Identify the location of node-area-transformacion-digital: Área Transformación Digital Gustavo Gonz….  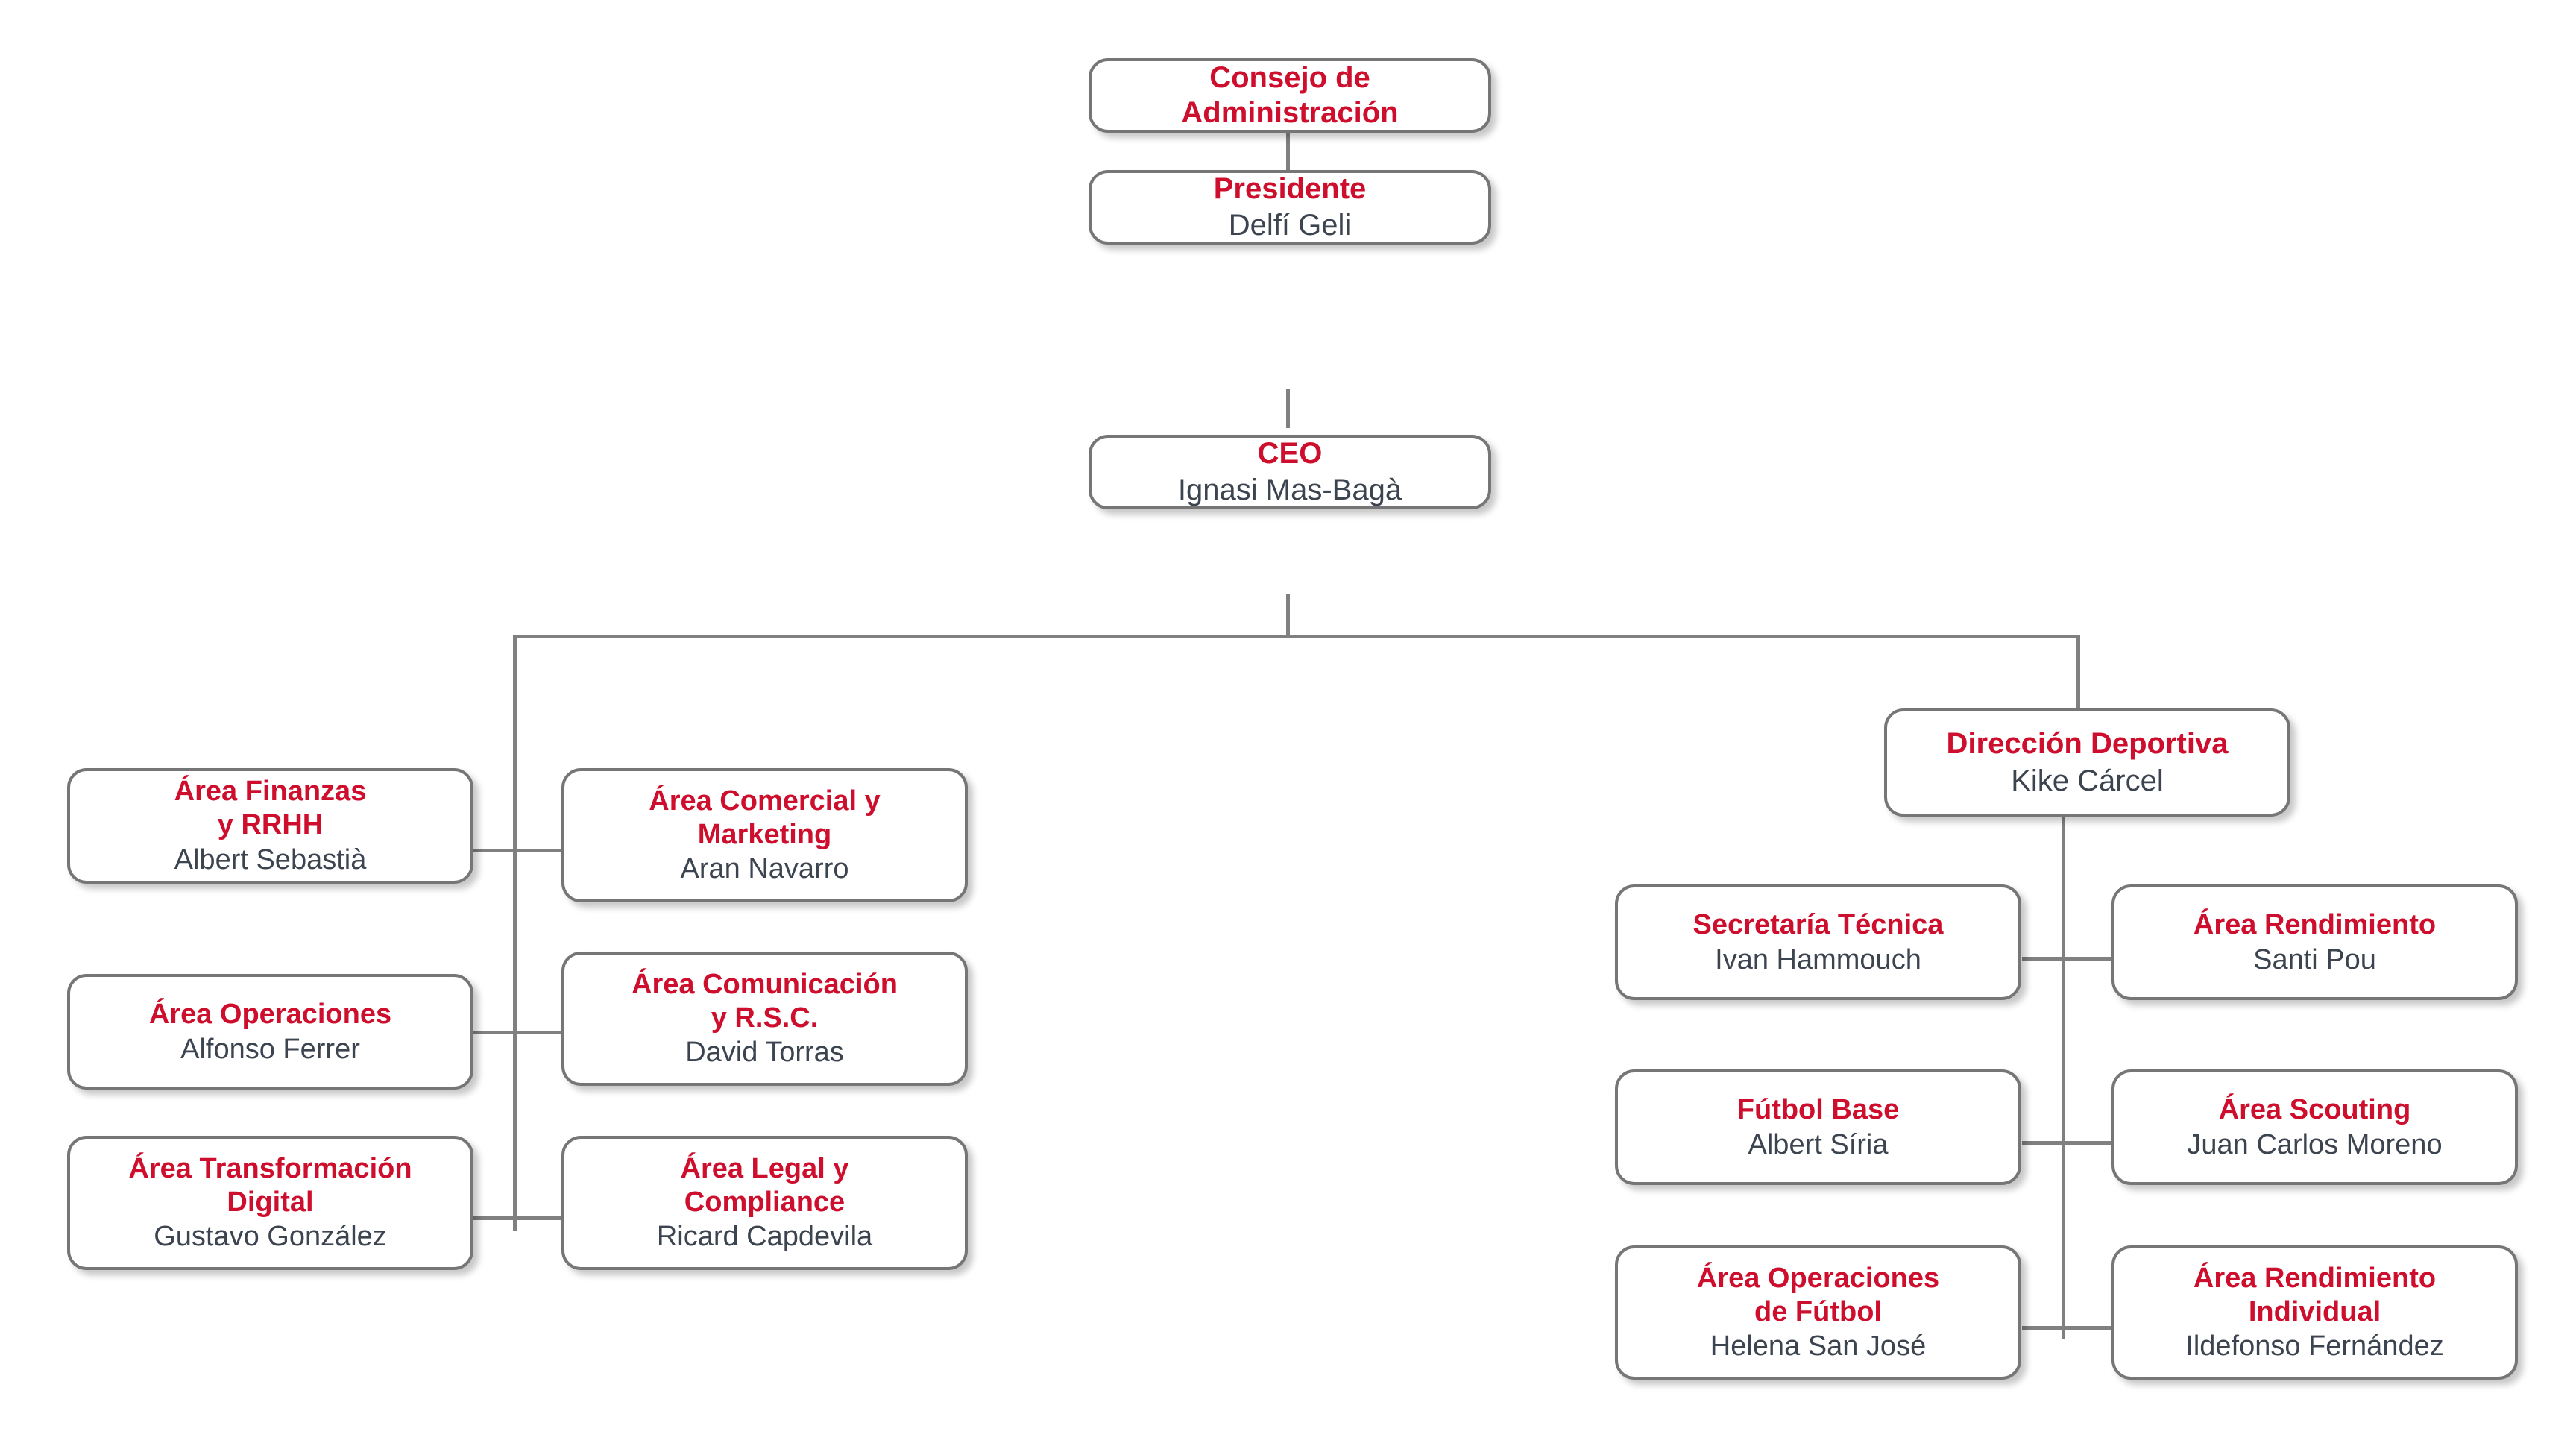
(270, 1203).